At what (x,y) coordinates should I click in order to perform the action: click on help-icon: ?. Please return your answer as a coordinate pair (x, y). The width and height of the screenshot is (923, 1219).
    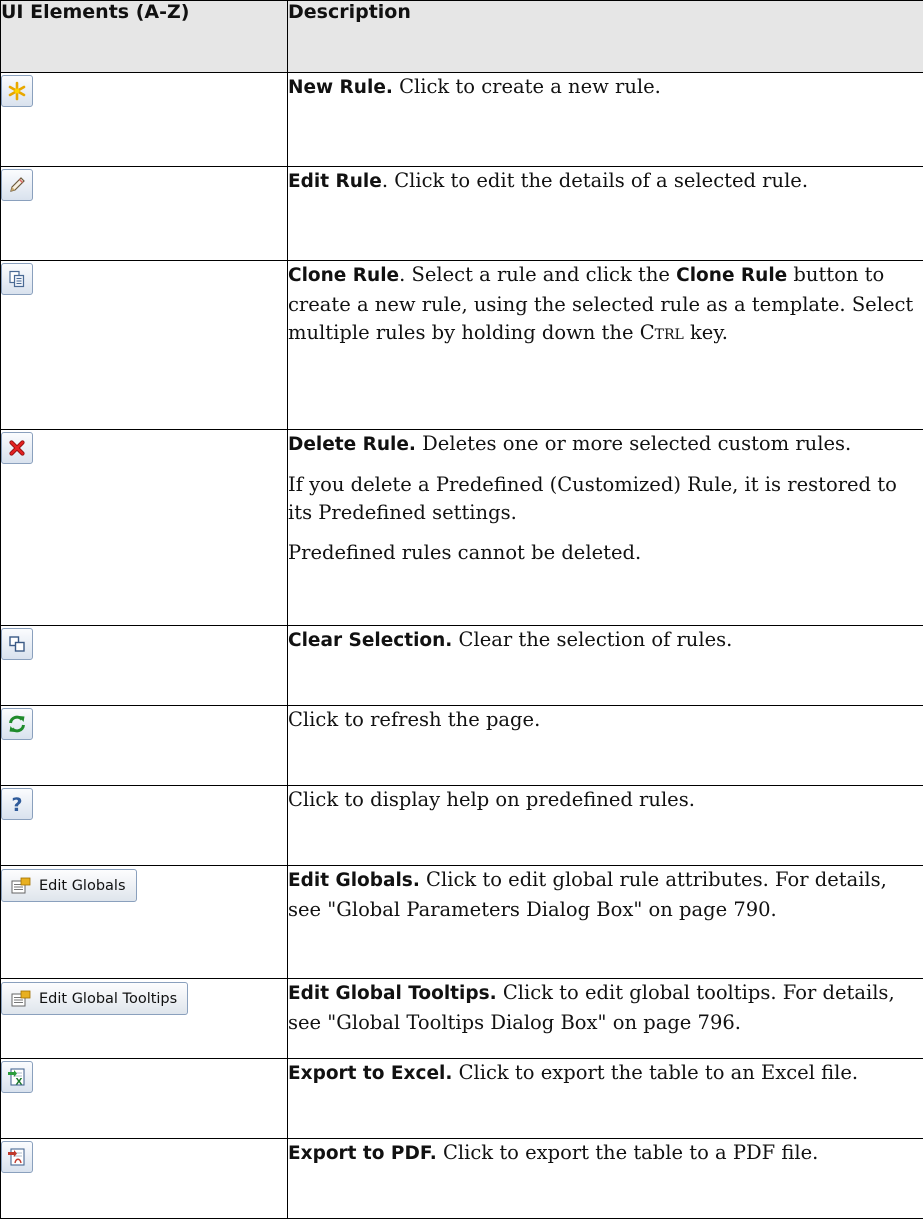
    Looking at the image, I should click on (17, 804).